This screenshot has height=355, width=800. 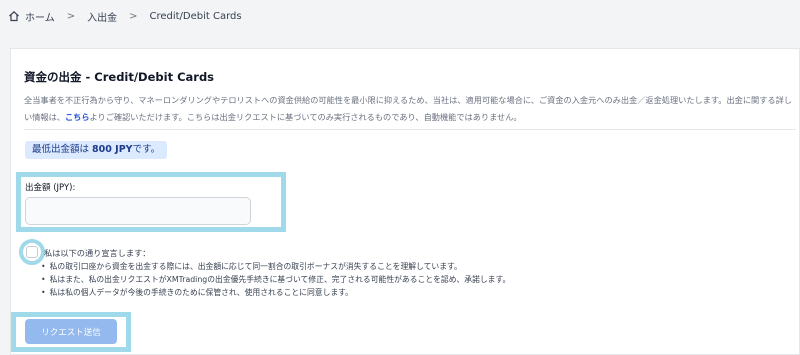 What do you see at coordinates (275, 292) in the screenshot?
I see `declaration-item: 私は私の個人データが今後の手続きのために保管され、使用されることに同意します。` at bounding box center [275, 292].